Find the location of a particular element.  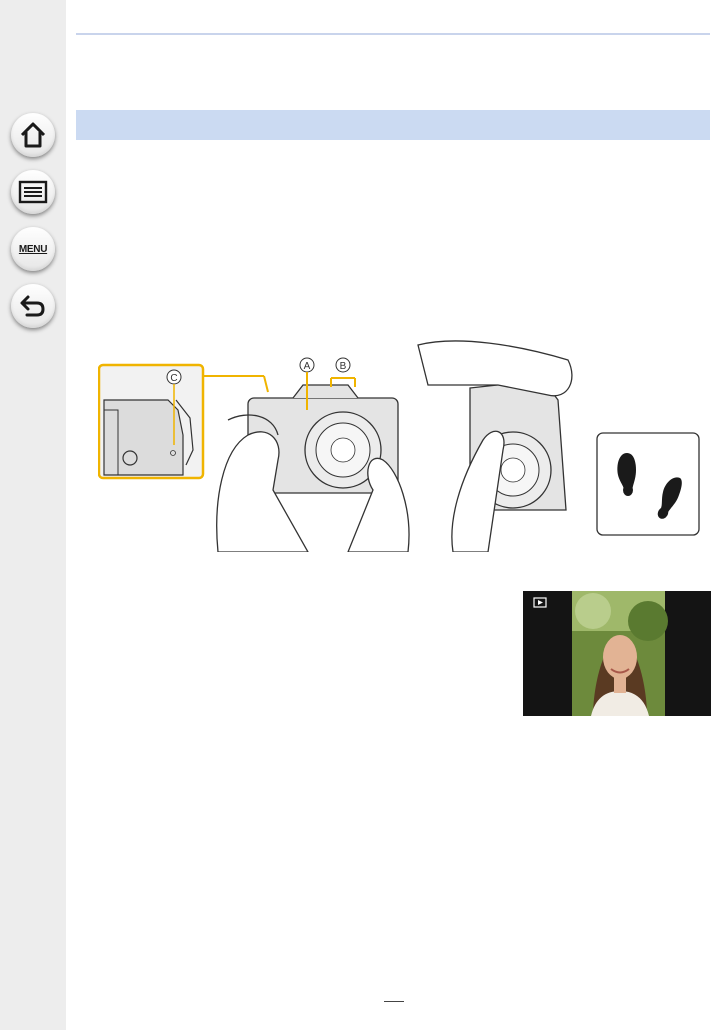

section-heading-bar is located at coordinates (393, 125).